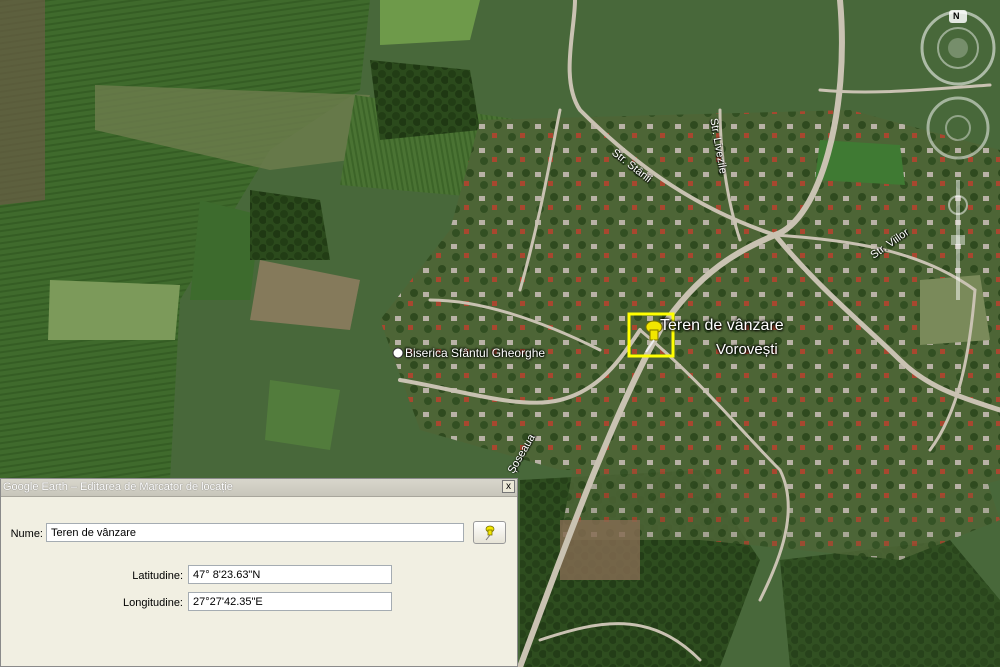 Image resolution: width=1000 pixels, height=667 pixels. What do you see at coordinates (508, 486) in the screenshot?
I see `close-button: x` at bounding box center [508, 486].